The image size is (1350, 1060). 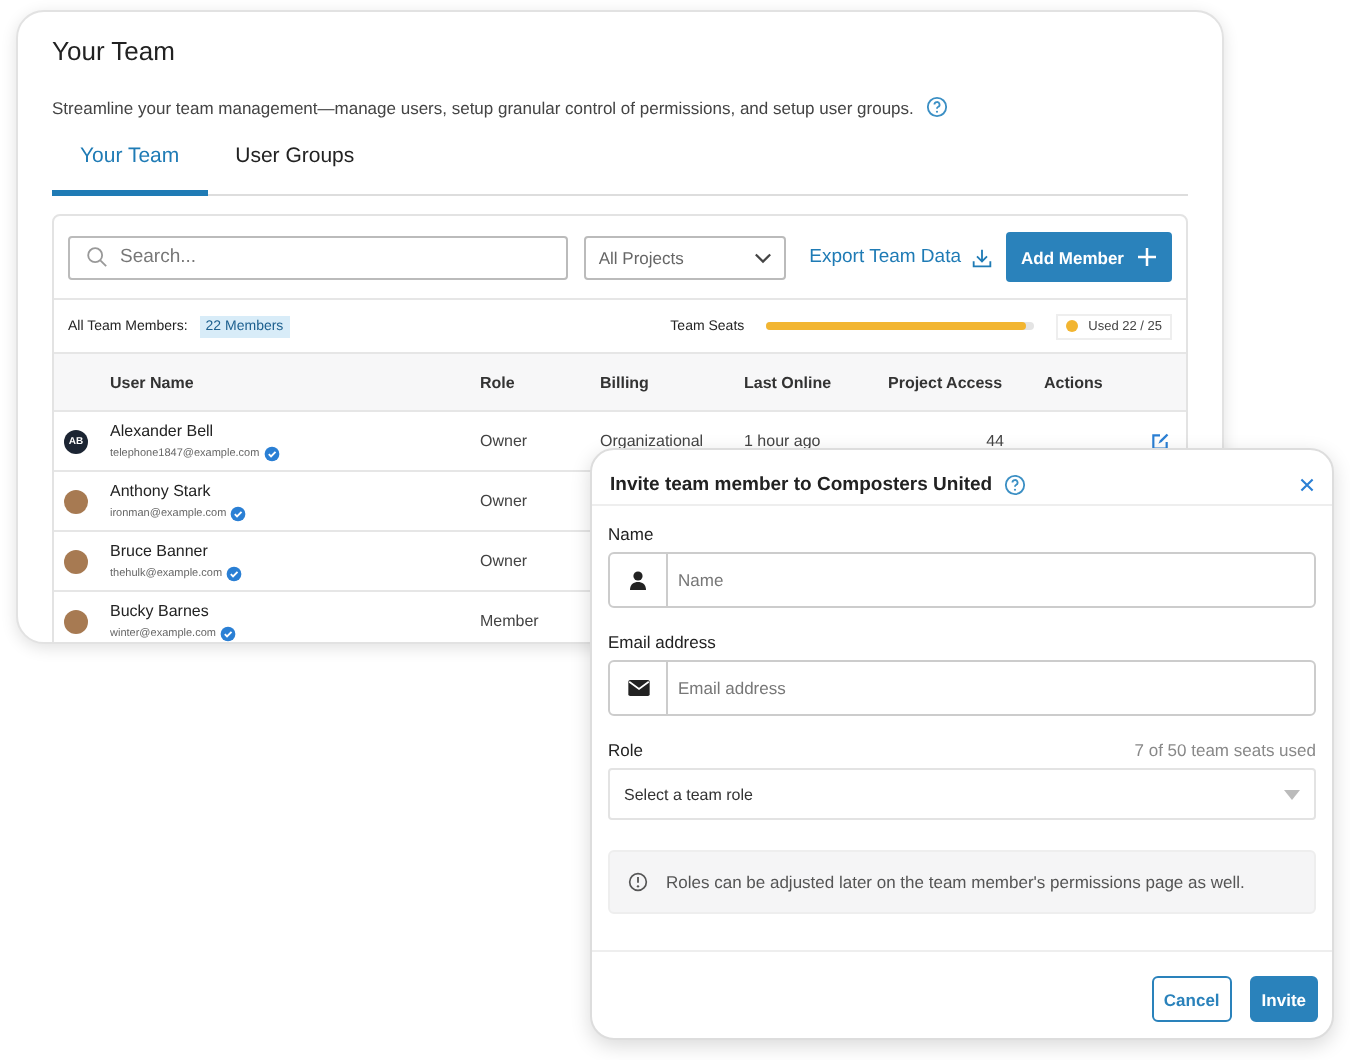 What do you see at coordinates (161, 490) in the screenshot?
I see `user-name: Anthony Stark` at bounding box center [161, 490].